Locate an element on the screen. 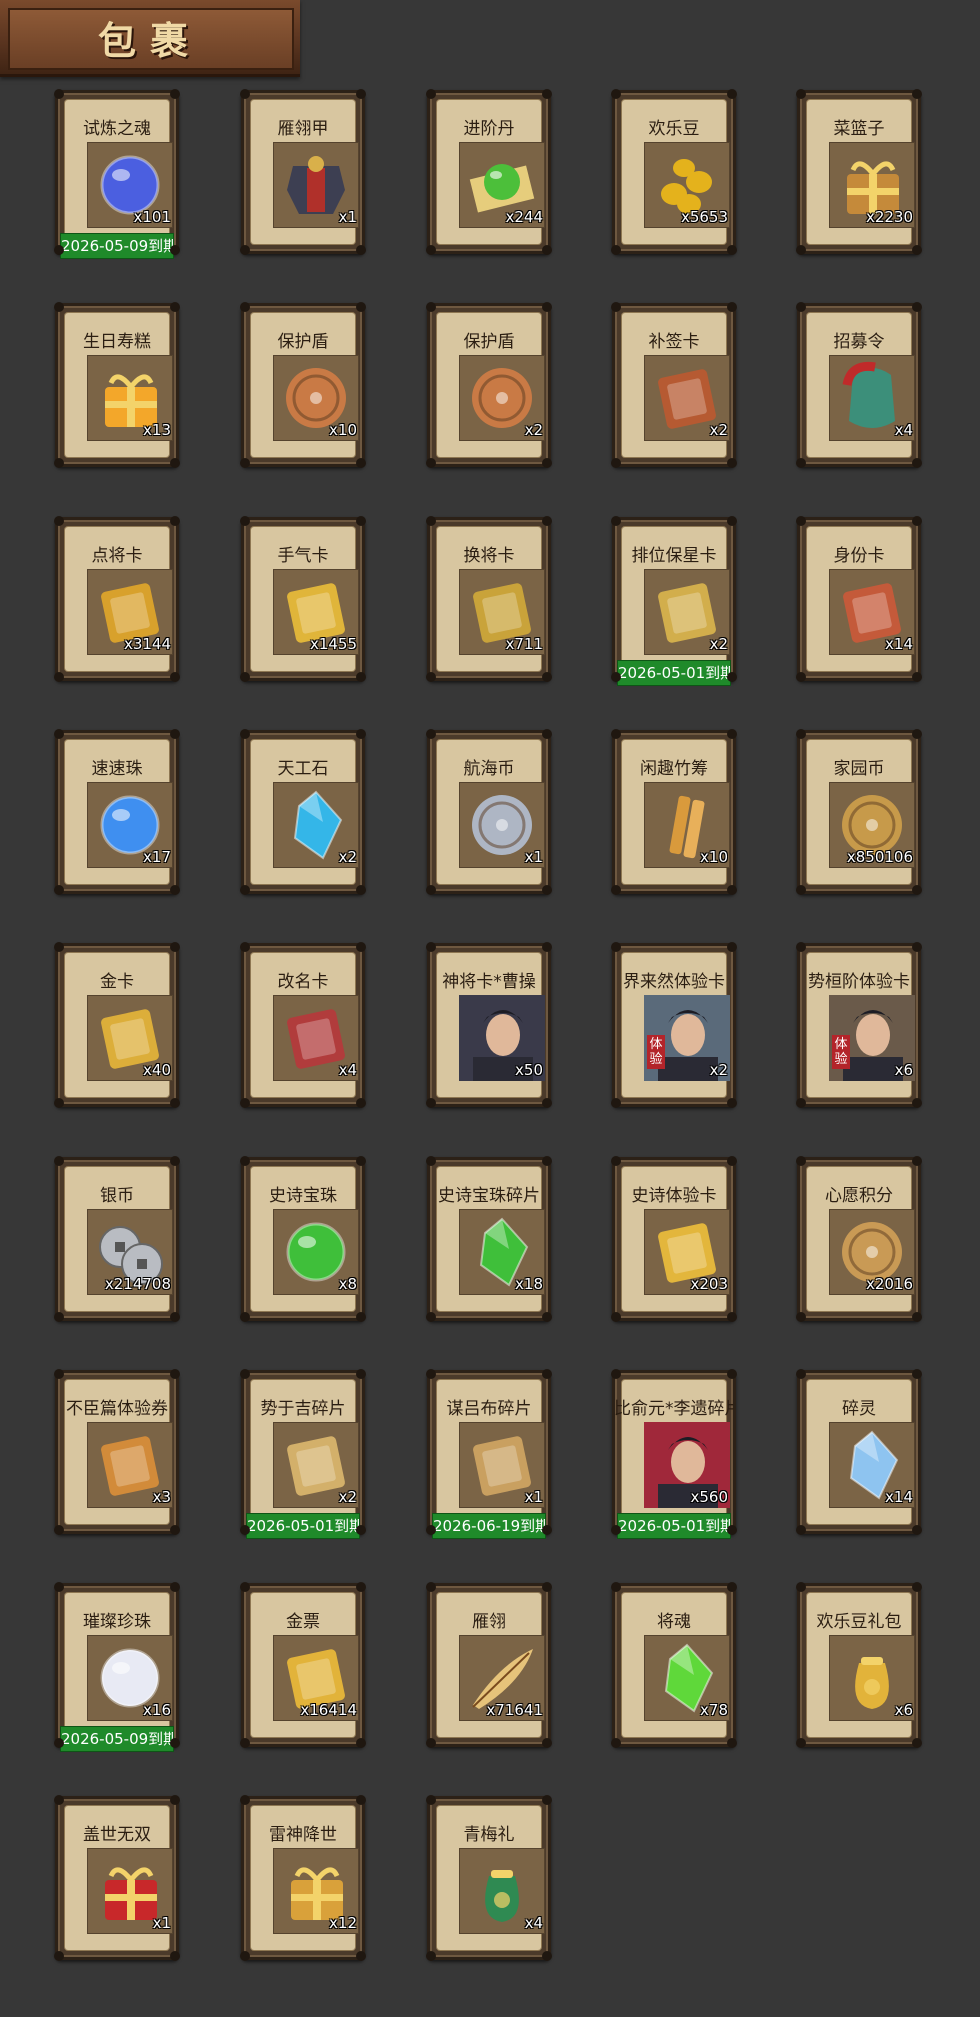 This screenshot has height=2017, width=980. item-card: 界来然体验卡 体验 x2 is located at coordinates (674, 1025).